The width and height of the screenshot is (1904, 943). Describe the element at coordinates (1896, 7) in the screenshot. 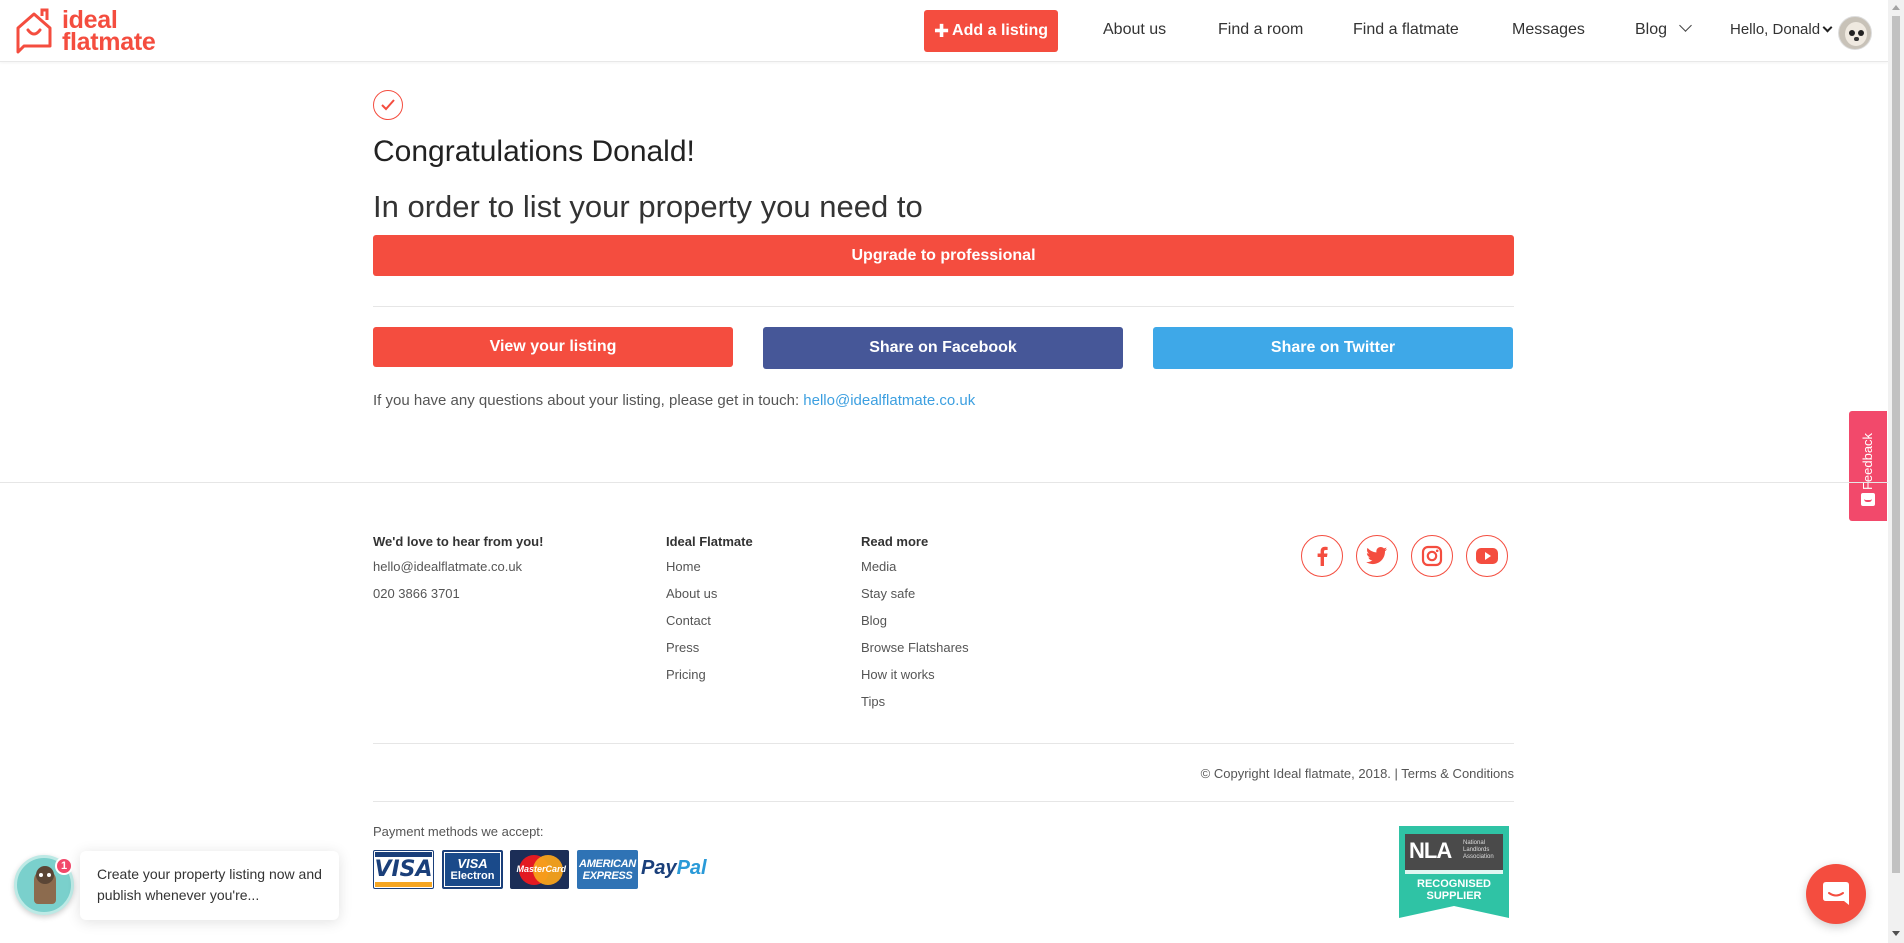

I see `scroll-up-arrow-icon` at that location.